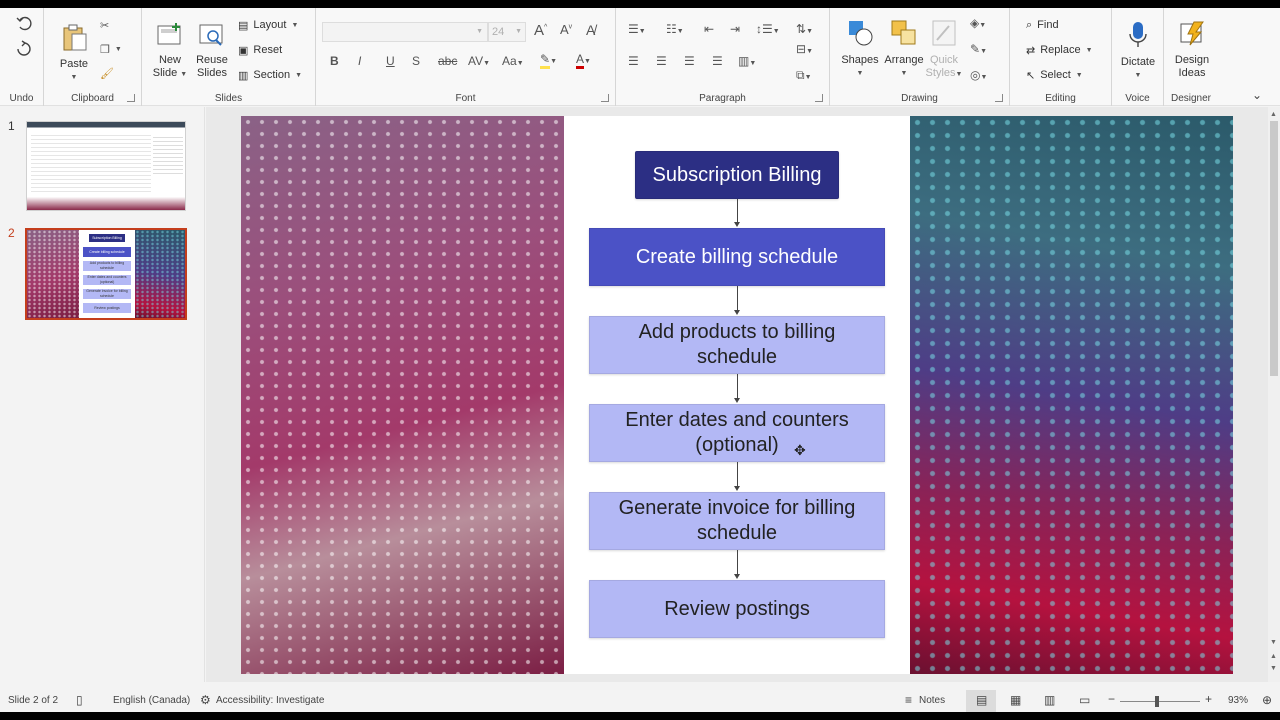 The width and height of the screenshot is (1280, 720). What do you see at coordinates (104, 25) in the screenshot?
I see `cut-button: ✂` at bounding box center [104, 25].